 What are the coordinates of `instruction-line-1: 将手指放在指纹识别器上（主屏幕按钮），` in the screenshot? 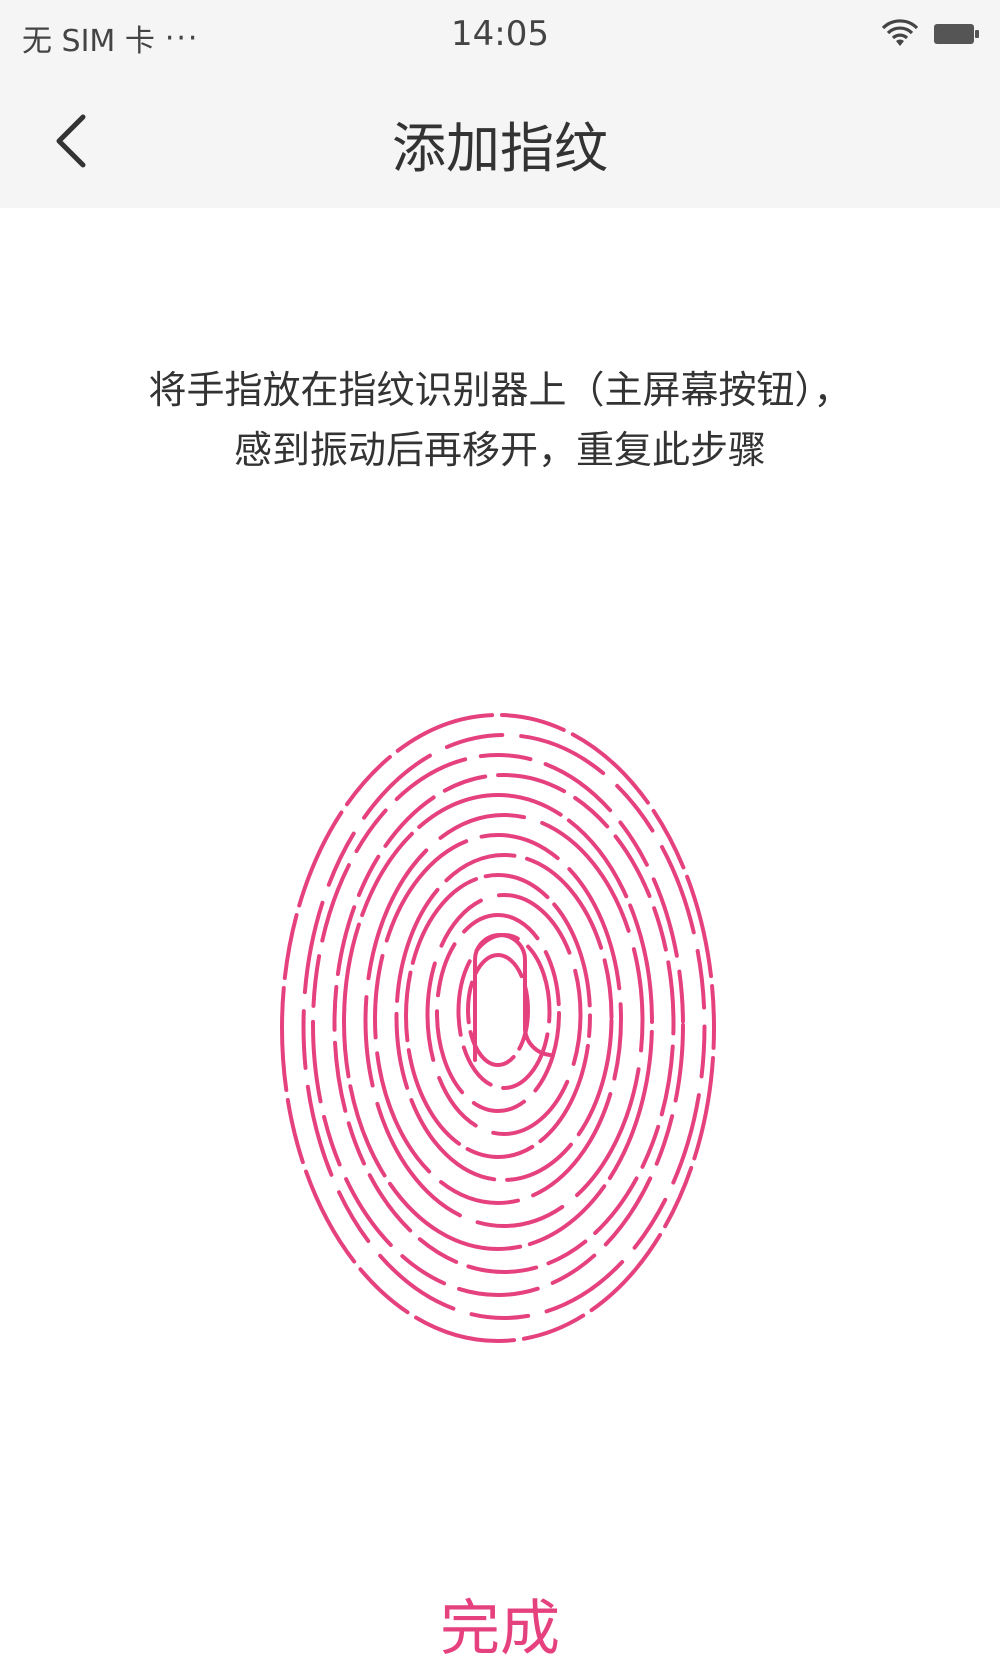 It's located at (500, 390).